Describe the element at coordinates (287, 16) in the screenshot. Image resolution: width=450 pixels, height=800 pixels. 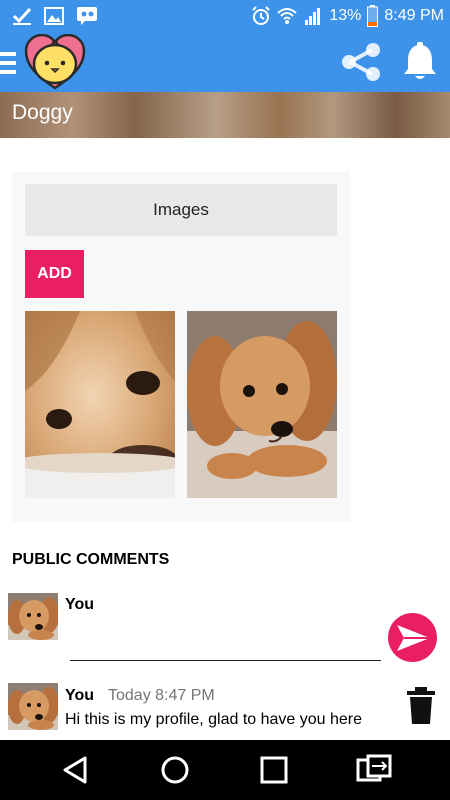
I see `wifi-icon` at that location.